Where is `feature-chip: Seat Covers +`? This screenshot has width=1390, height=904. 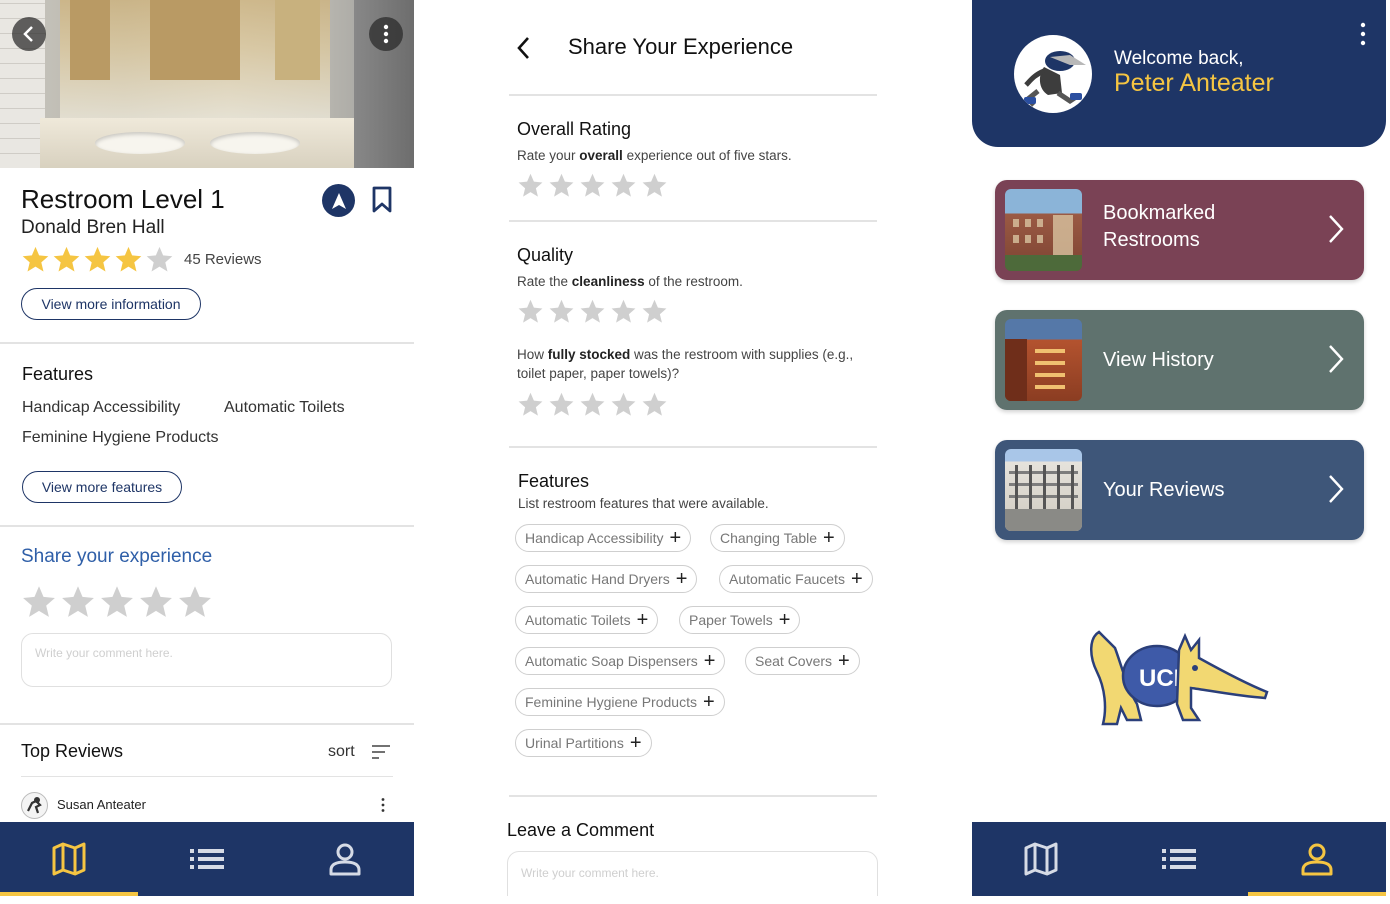
feature-chip: Seat Covers + is located at coordinates (802, 661).